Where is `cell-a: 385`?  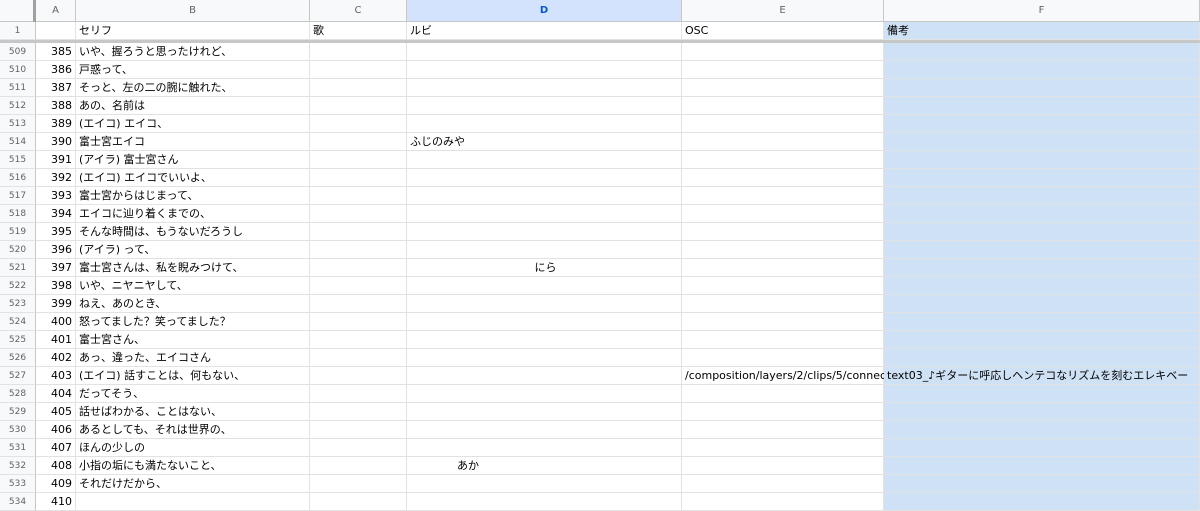 cell-a: 385 is located at coordinates (56, 52).